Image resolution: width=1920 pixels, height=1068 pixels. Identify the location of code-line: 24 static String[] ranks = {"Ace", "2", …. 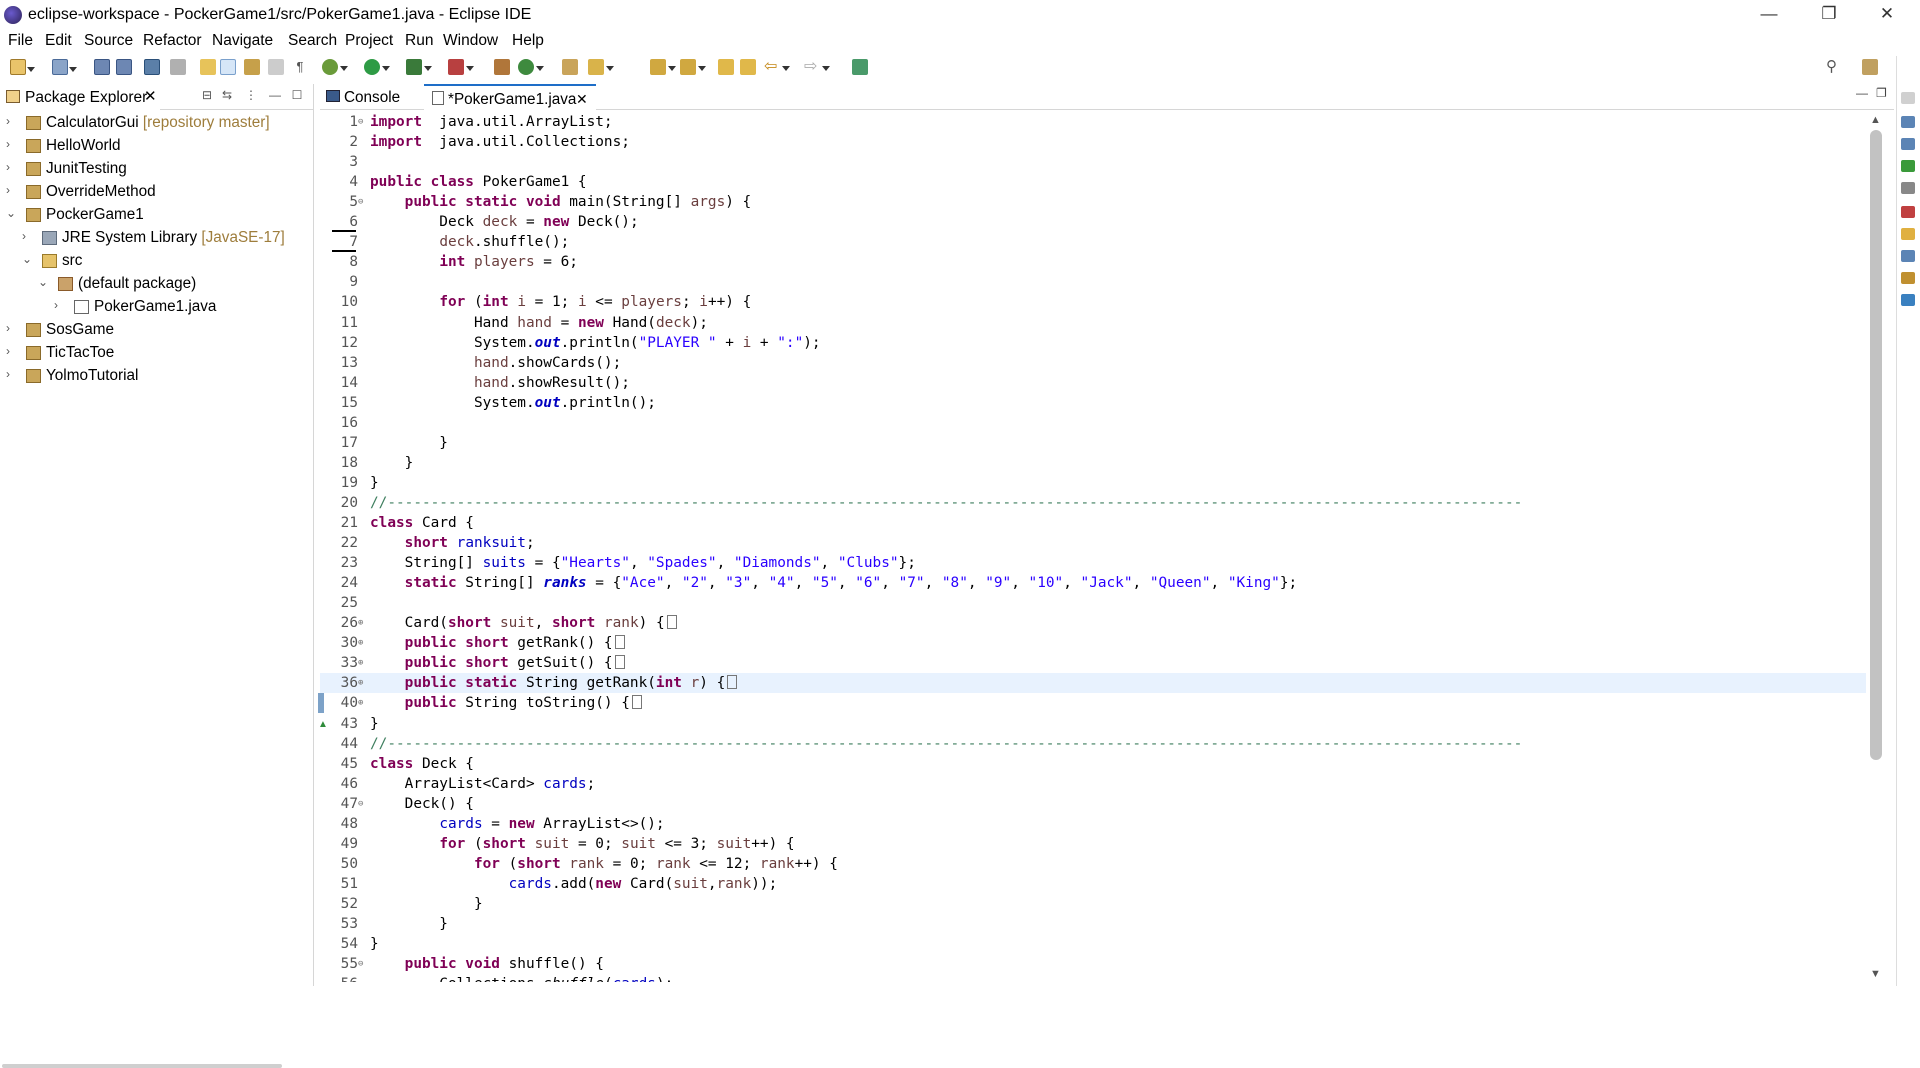
(1093, 583).